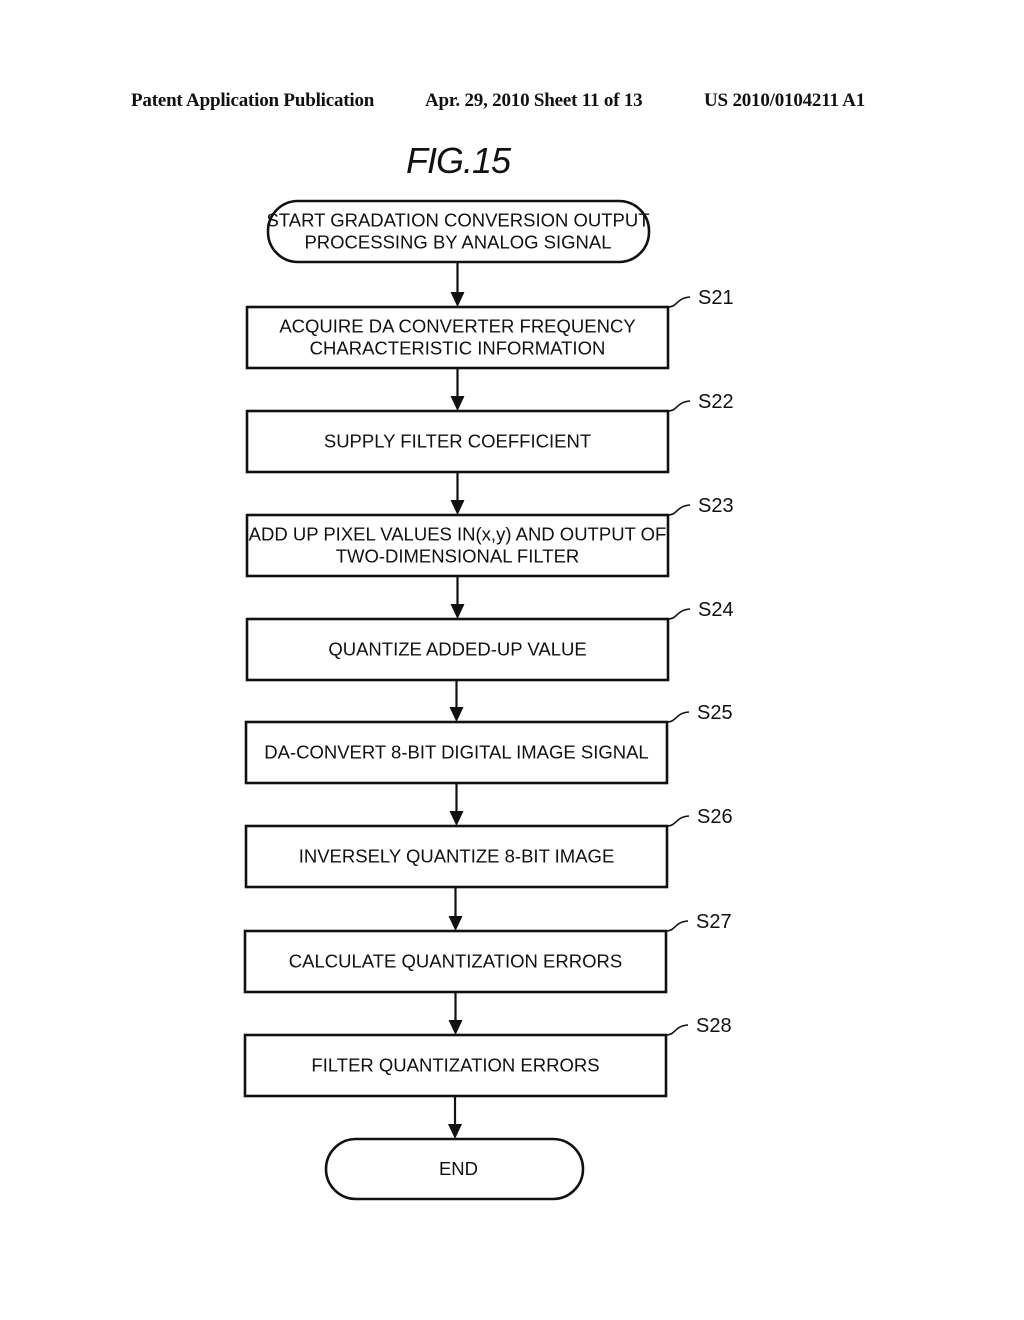 The height and width of the screenshot is (1320, 1024). I want to click on step-id-s28: S28, so click(714, 1026).